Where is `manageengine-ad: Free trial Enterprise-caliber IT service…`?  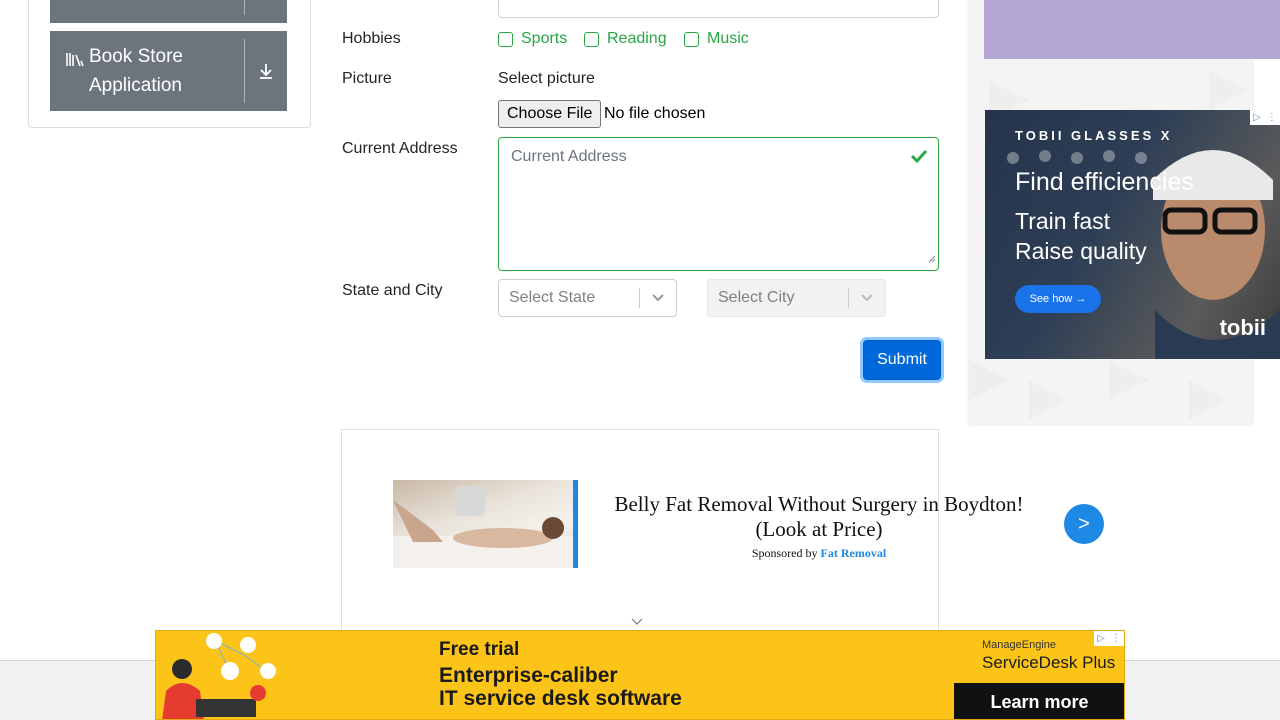 manageengine-ad: Free trial Enterprise-caliber IT service… is located at coordinates (640, 675).